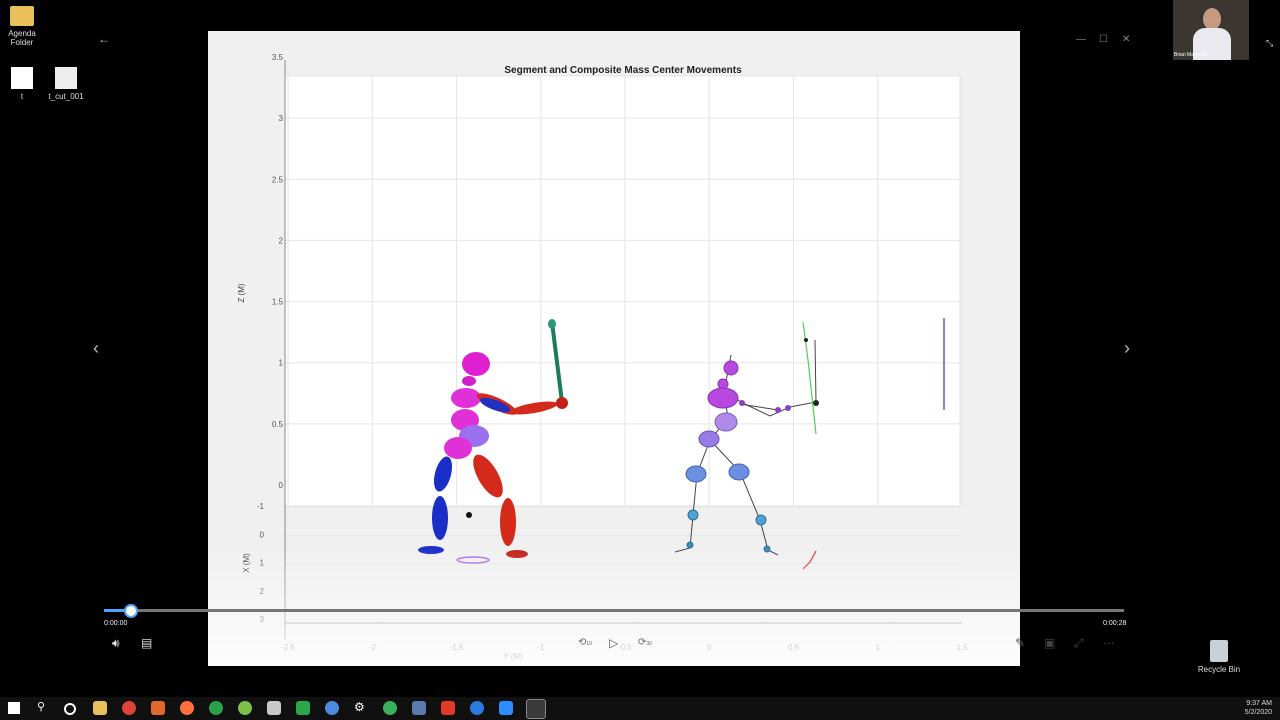 The image size is (1280, 720). What do you see at coordinates (146, 643) in the screenshot?
I see `captions-icon: ▤` at bounding box center [146, 643].